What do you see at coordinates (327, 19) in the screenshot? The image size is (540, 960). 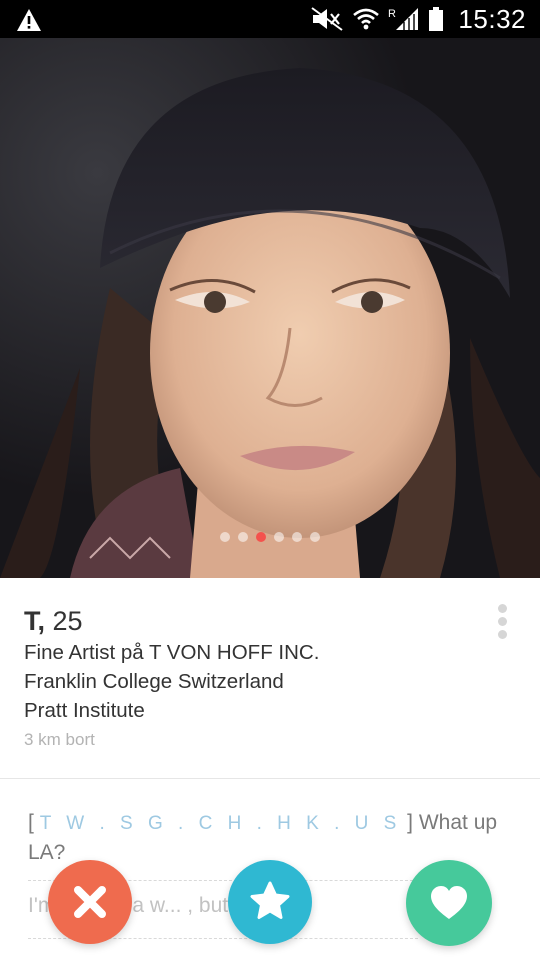 I see `mute-icon` at bounding box center [327, 19].